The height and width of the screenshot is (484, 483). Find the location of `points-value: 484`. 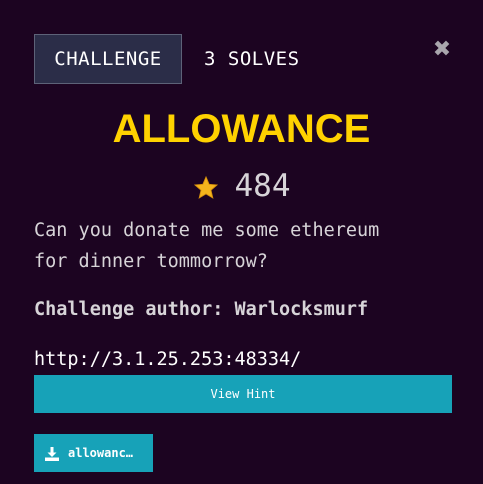

points-value: 484 is located at coordinates (262, 186).